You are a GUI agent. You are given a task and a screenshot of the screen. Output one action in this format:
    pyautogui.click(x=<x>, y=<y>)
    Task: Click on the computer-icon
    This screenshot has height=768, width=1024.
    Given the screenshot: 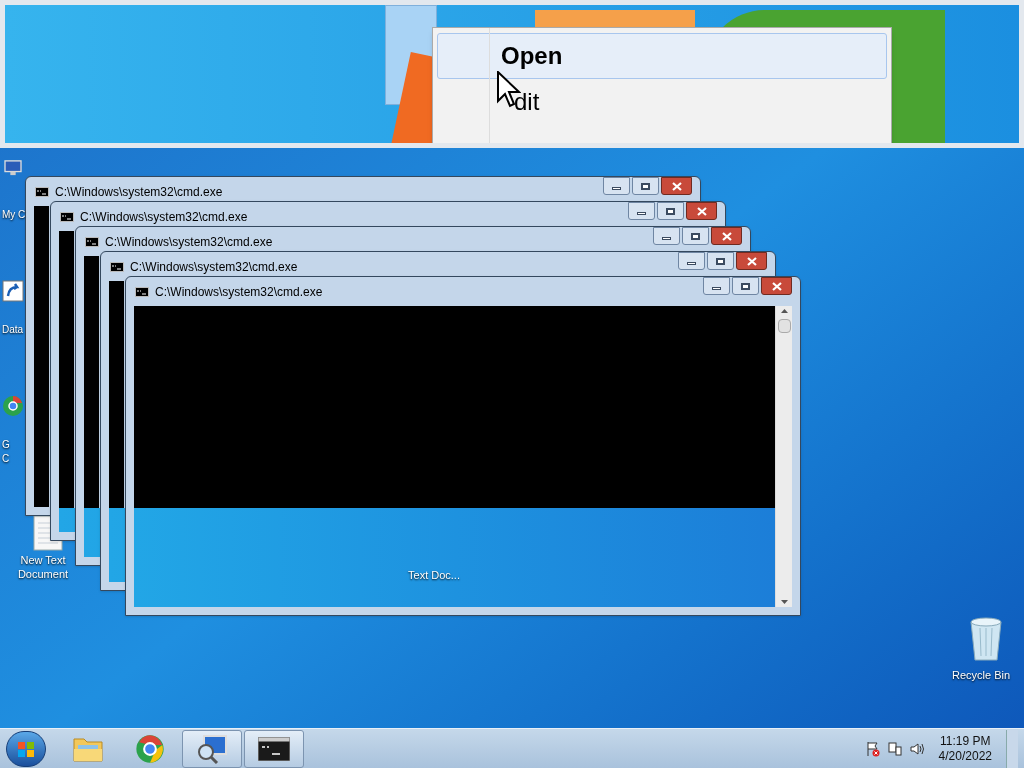 What is the action you would take?
    pyautogui.click(x=13, y=168)
    